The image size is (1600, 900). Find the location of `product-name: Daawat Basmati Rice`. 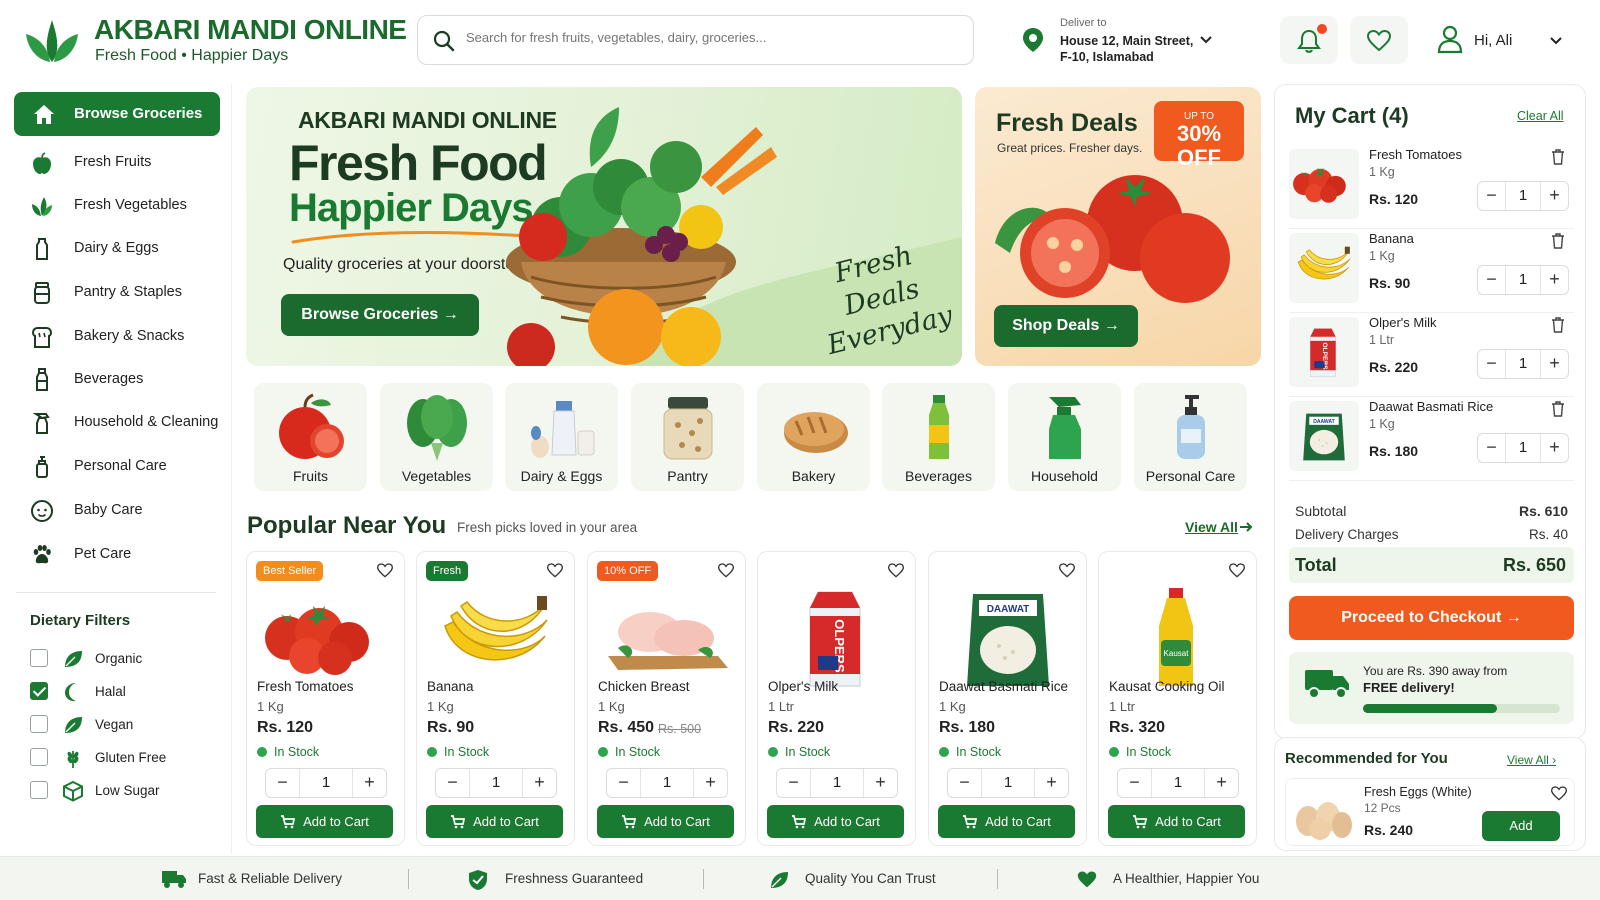

product-name: Daawat Basmati Rice is located at coordinates (1003, 686).